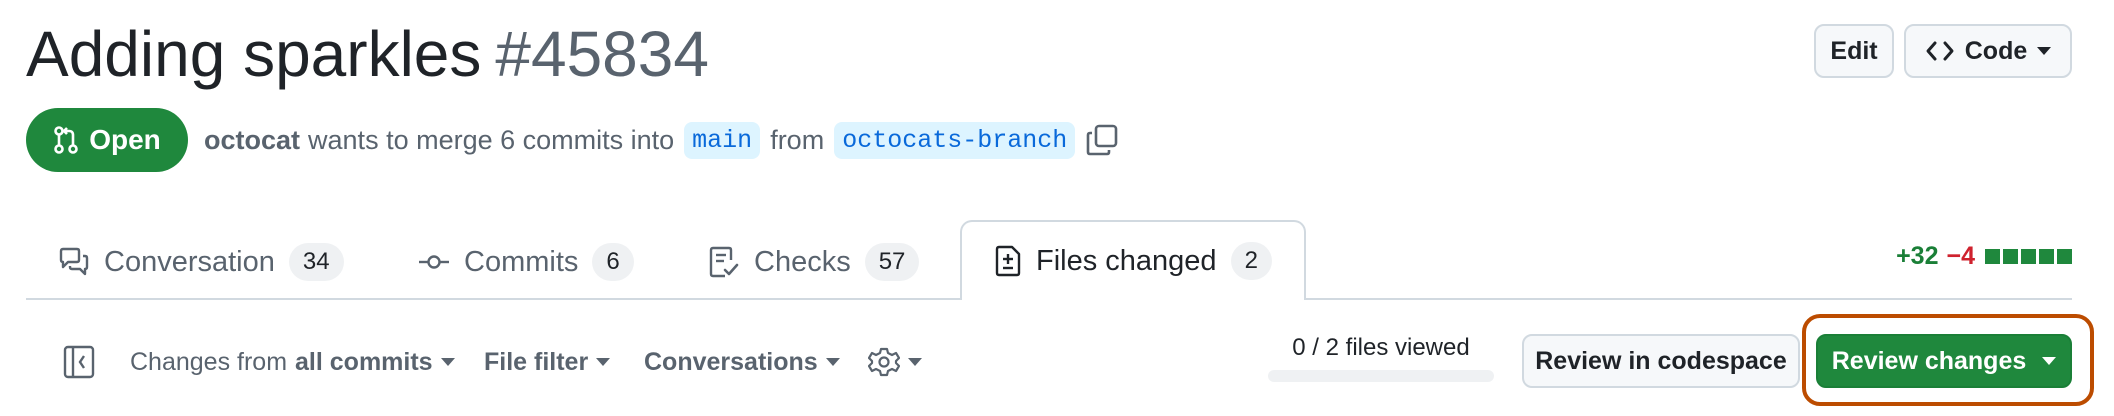 This screenshot has height=416, width=2114. Describe the element at coordinates (1251, 261) in the screenshot. I see `tab-counter: 2` at that location.